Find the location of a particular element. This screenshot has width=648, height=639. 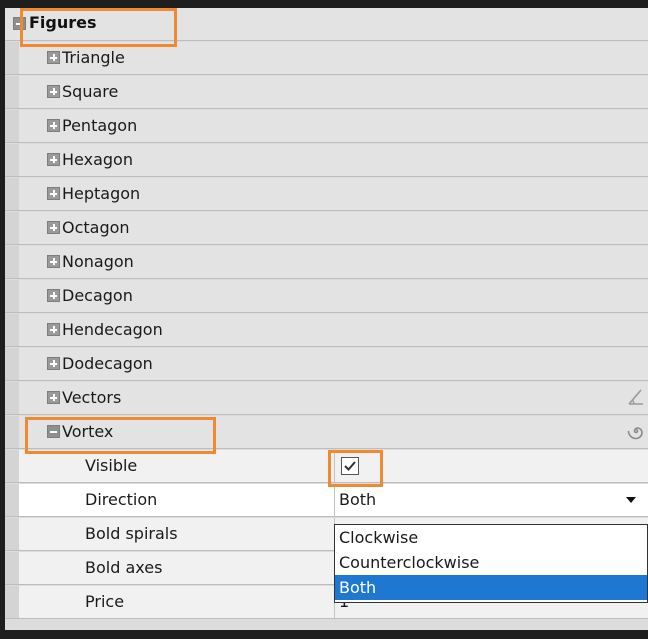

tree-item-label: Pentagon is located at coordinates (100, 125).